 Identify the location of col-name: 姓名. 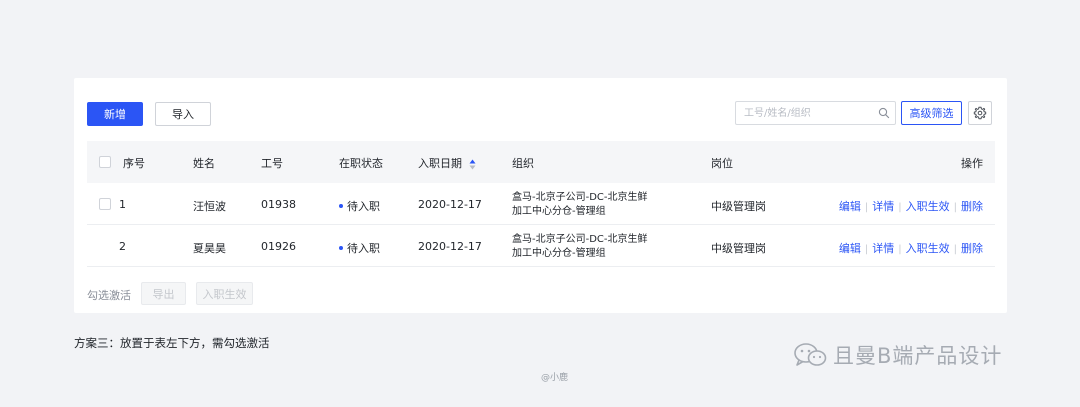
(204, 163).